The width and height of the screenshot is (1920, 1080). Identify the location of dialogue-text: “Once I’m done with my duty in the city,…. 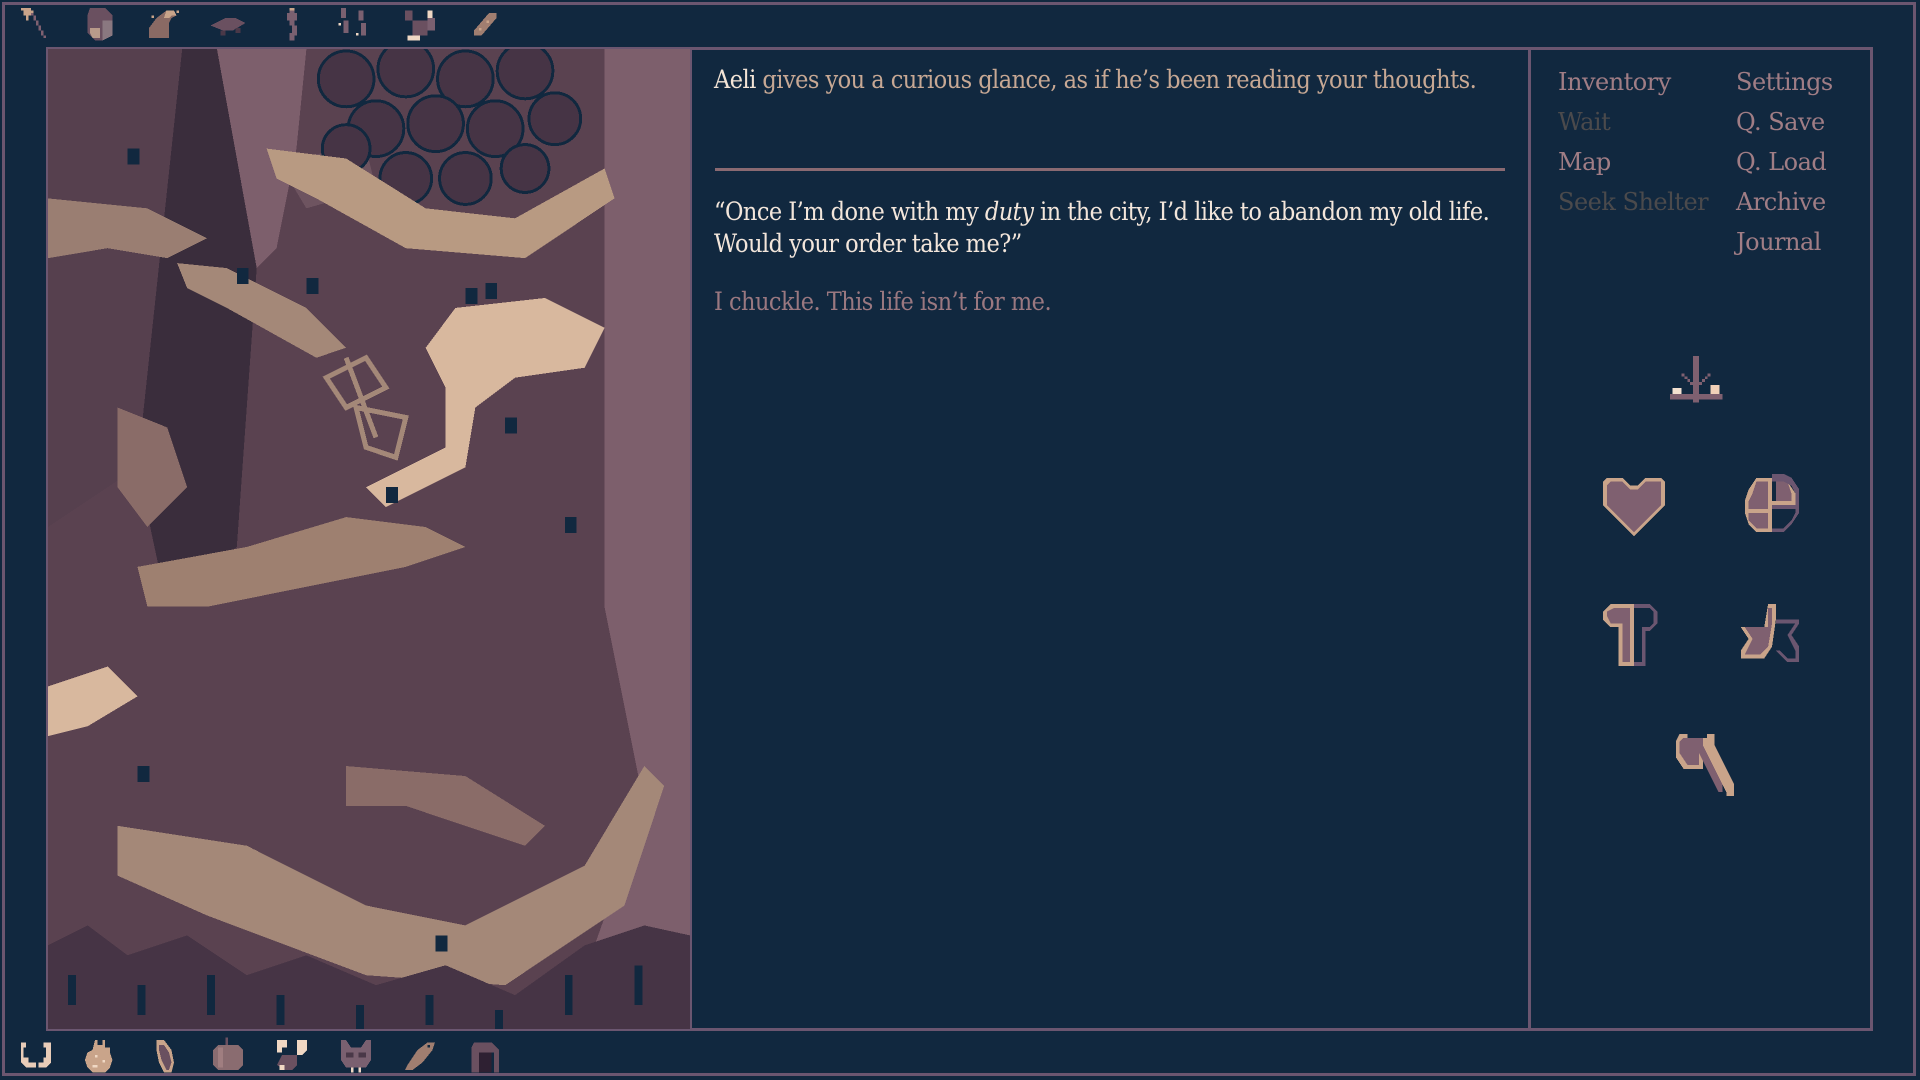
(1110, 228).